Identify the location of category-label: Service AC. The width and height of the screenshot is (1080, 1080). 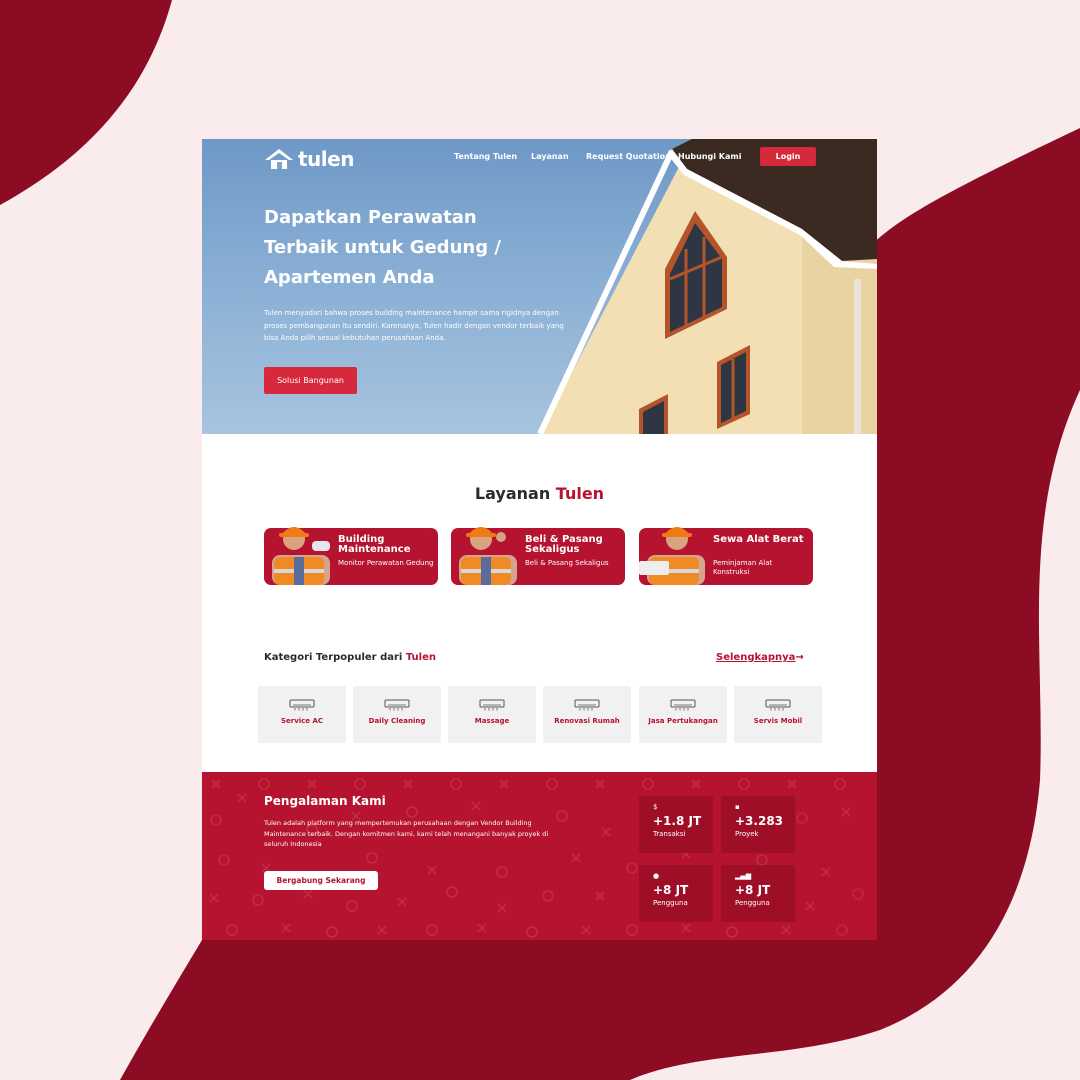
(302, 721).